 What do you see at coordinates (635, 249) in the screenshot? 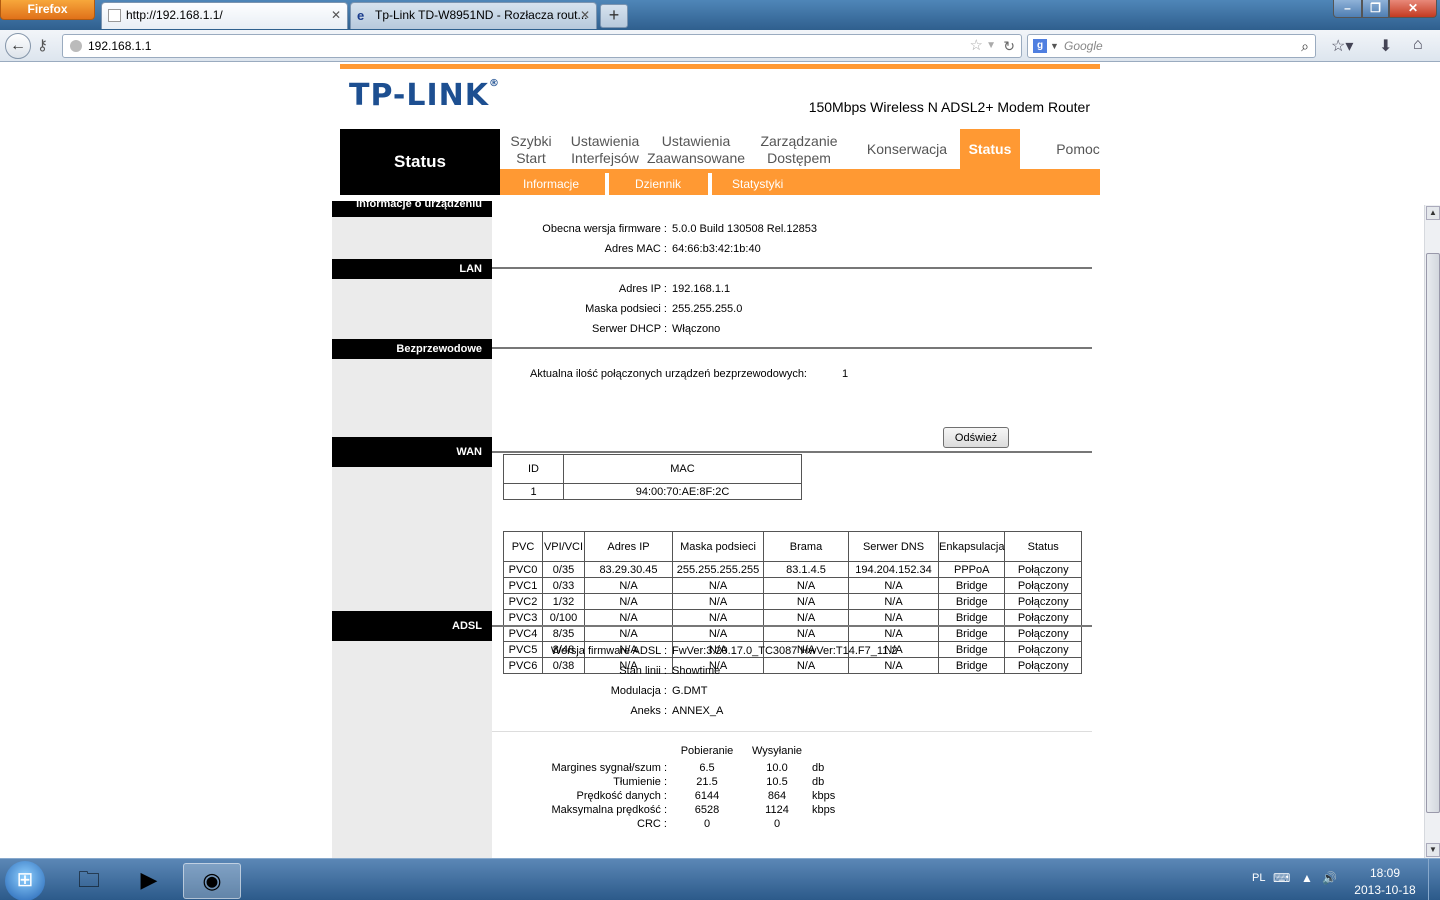
I see `mac-label: Adres MAC :` at bounding box center [635, 249].